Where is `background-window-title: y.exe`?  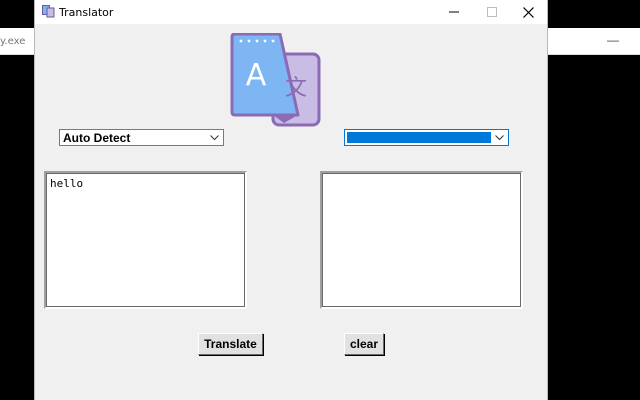 background-window-title: y.exe is located at coordinates (13, 41).